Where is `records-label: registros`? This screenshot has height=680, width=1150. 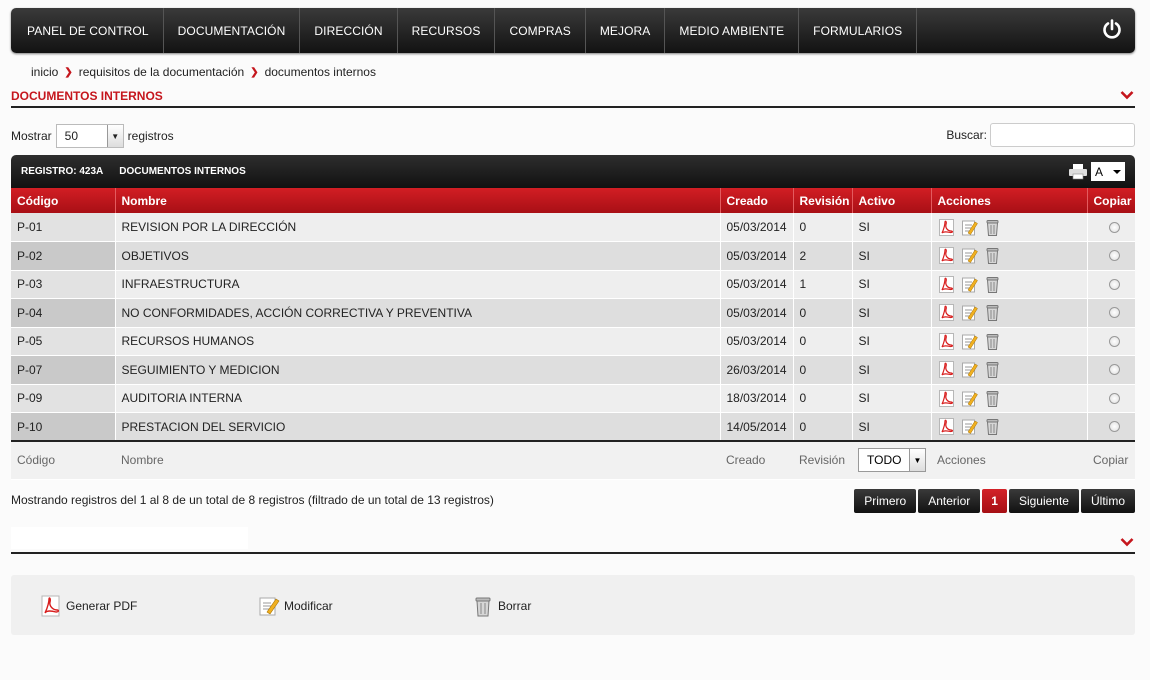 records-label: registros is located at coordinates (150, 136).